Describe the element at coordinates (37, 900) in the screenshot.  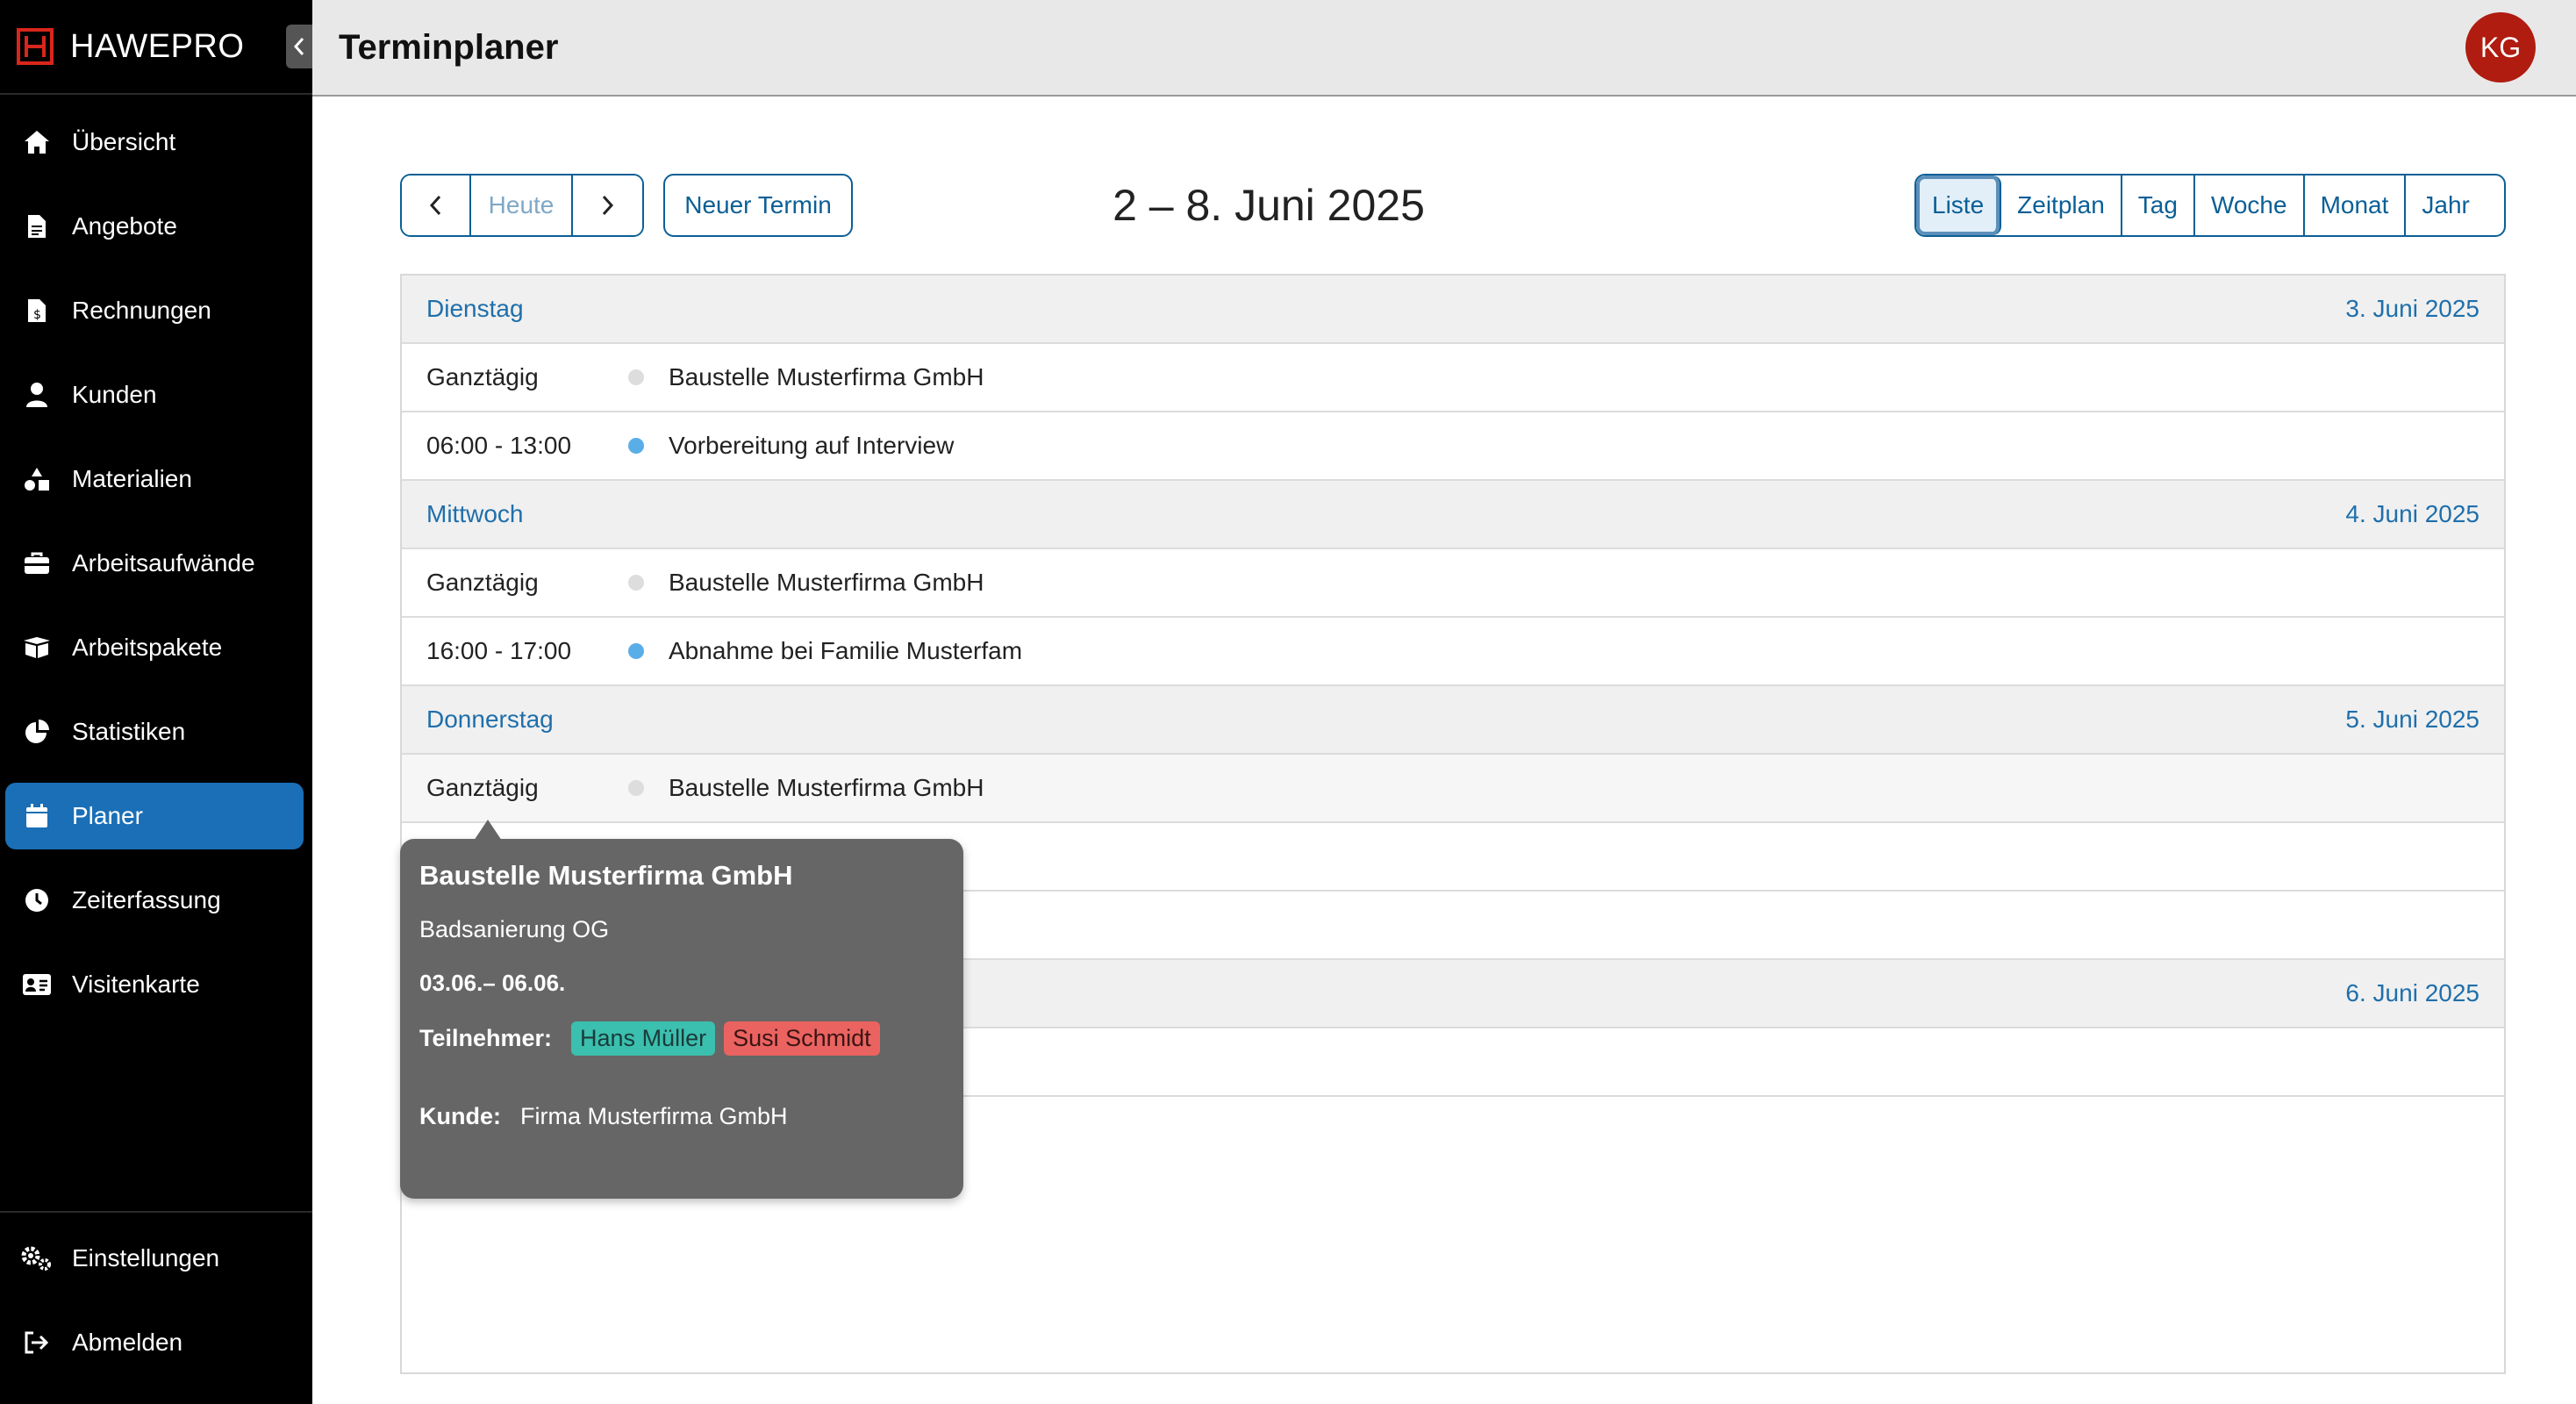
I see `clock-icon` at that location.